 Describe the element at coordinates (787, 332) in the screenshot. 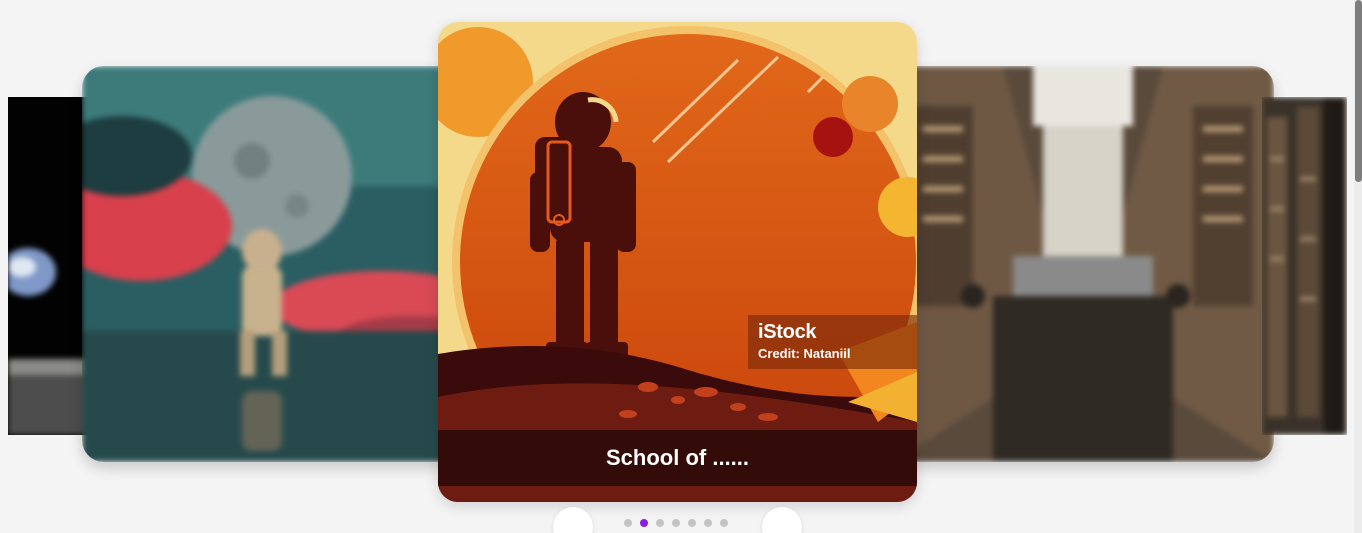

I see `istock-logo: iStock` at that location.